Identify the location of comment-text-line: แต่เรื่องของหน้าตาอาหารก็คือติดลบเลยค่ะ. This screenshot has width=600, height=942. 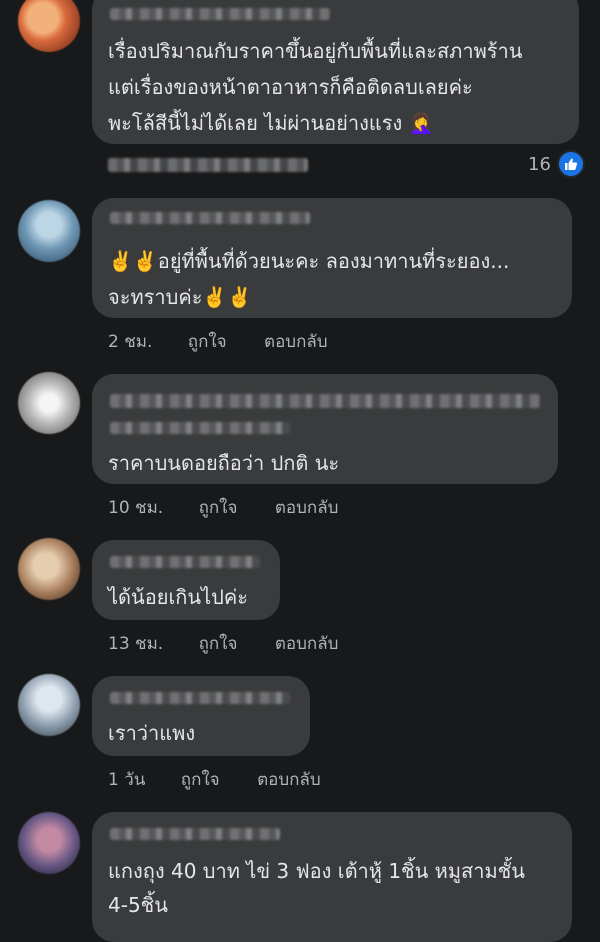
(290, 87).